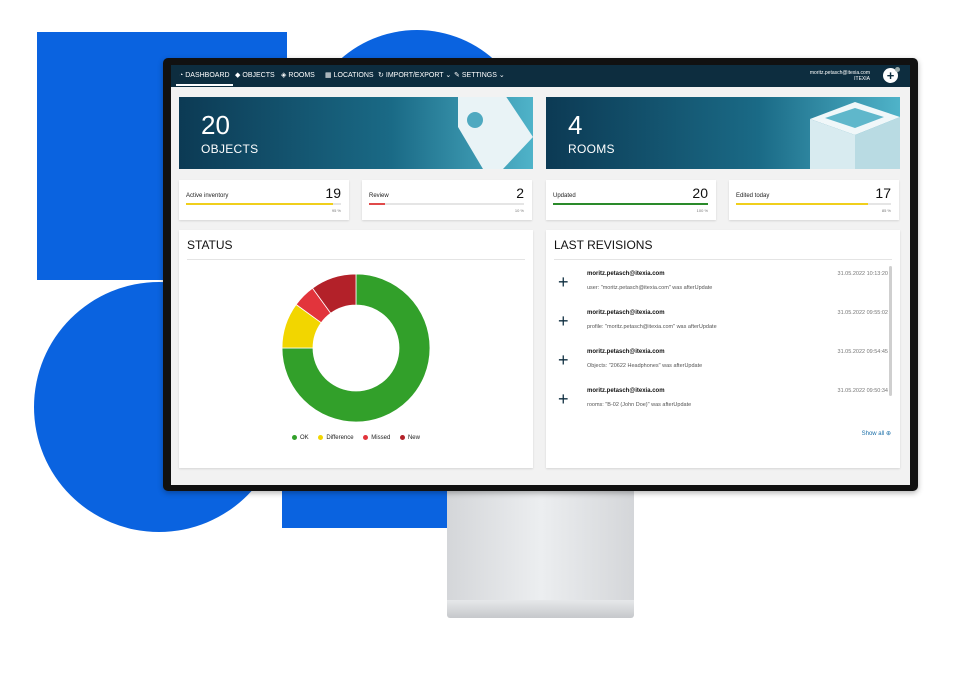 Image resolution: width=959 pixels, height=698 pixels. What do you see at coordinates (230, 149) in the screenshot?
I see `objects-label: OBJECTS` at bounding box center [230, 149].